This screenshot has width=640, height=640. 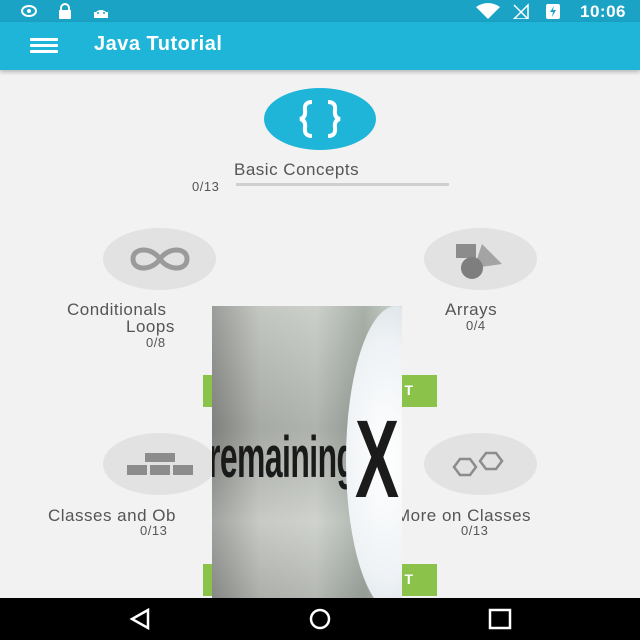 What do you see at coordinates (29, 11) in the screenshot?
I see `sync-icon` at bounding box center [29, 11].